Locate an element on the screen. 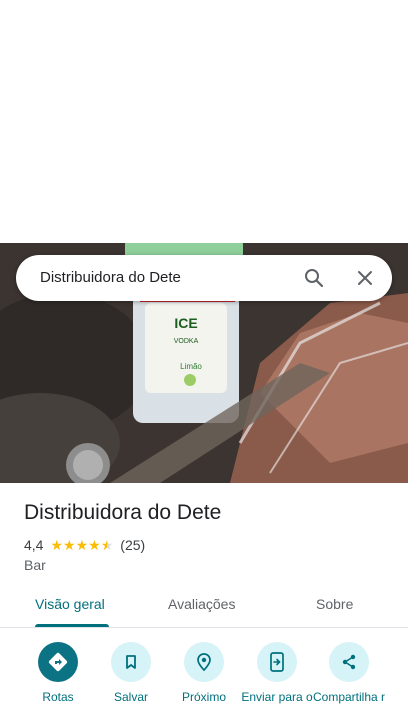 This screenshot has height=726, width=408. tab-reviews: Avaliações is located at coordinates (201, 604).